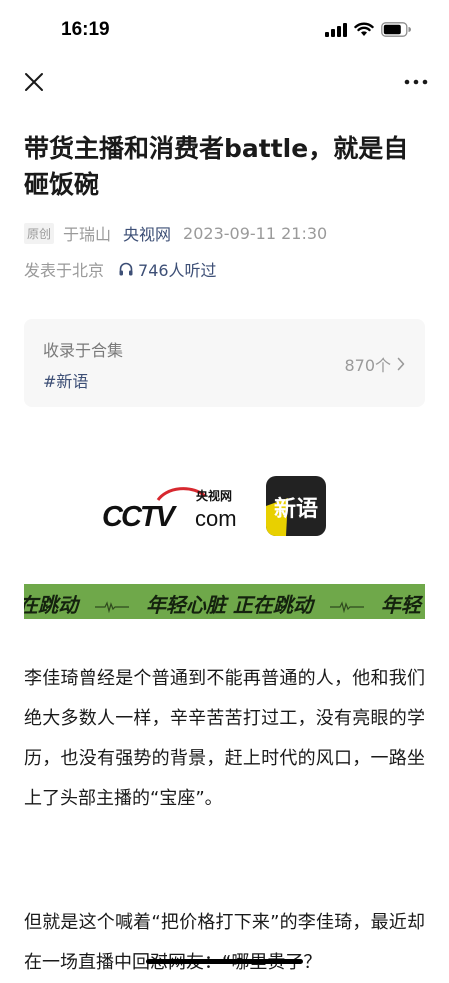 The width and height of the screenshot is (449, 983). Describe the element at coordinates (367, 365) in the screenshot. I see `collection-count-value: 870个` at that location.